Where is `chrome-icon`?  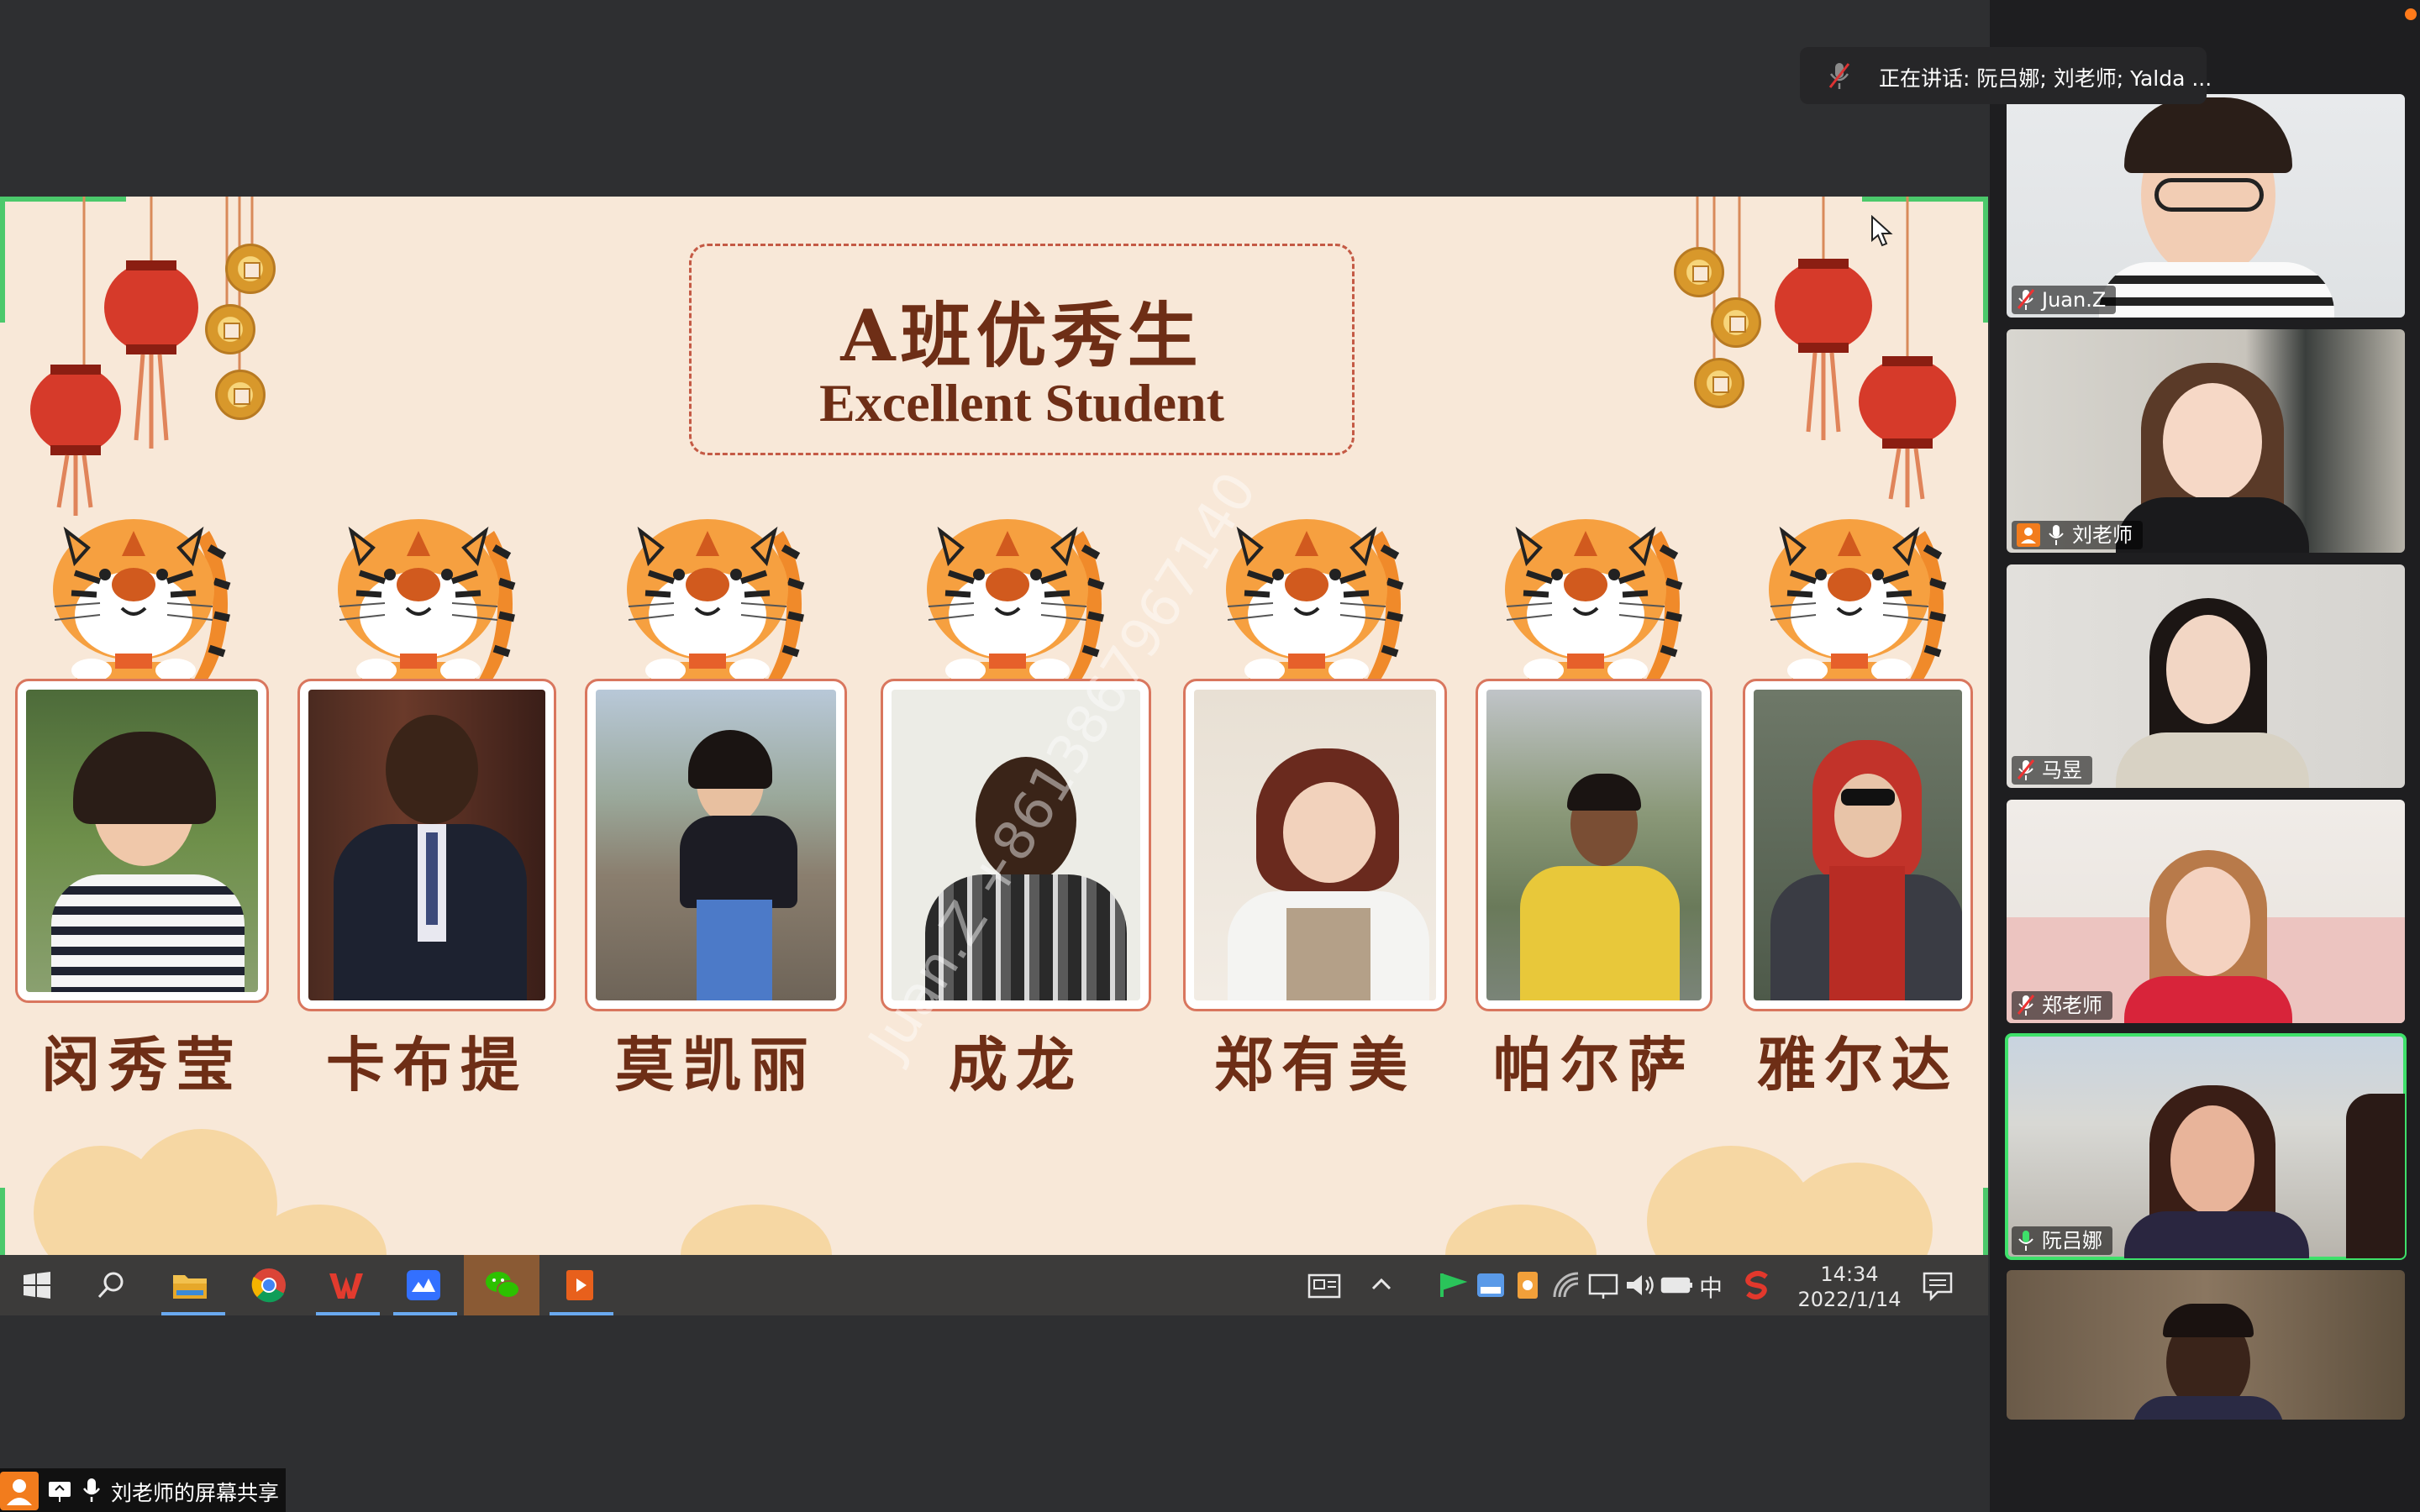 chrome-icon is located at coordinates (269, 1285).